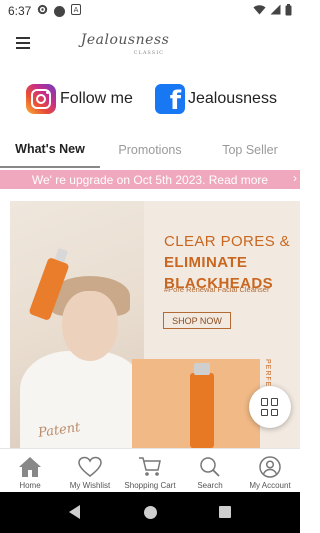 The width and height of the screenshot is (320, 533). Describe the element at coordinates (20, 11) in the screenshot. I see `status-time: 6:37` at that location.